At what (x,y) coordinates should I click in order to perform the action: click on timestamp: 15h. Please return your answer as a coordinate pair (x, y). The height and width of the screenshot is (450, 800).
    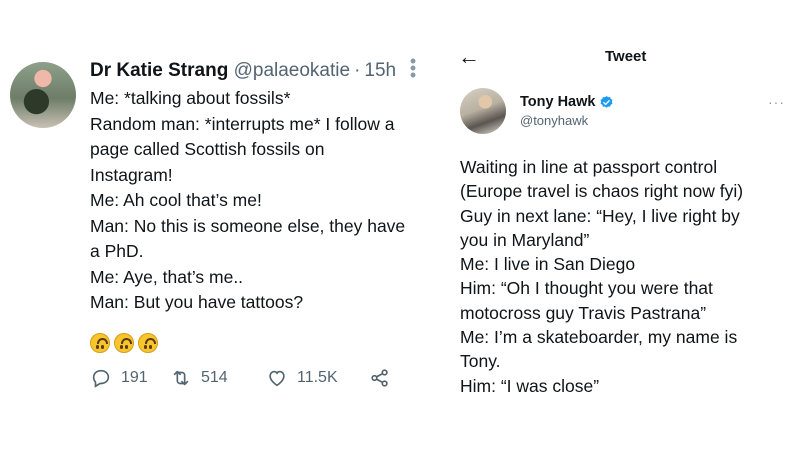
    Looking at the image, I should click on (380, 70).